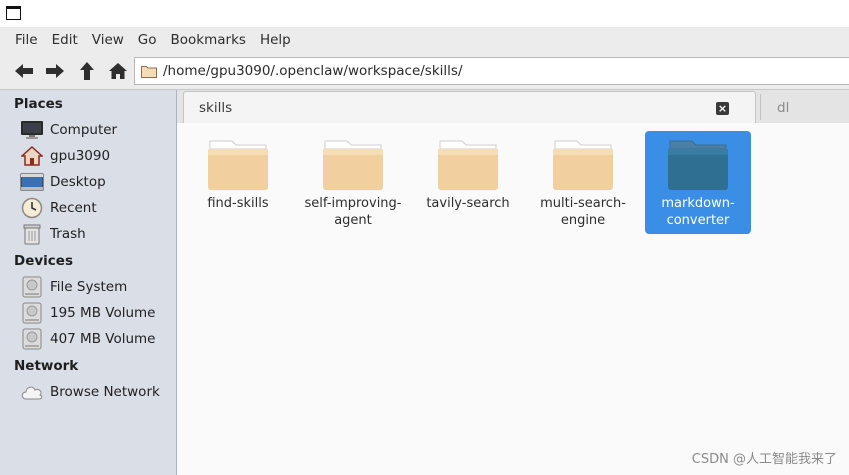 This screenshot has width=849, height=475. I want to click on monitor-icon, so click(32, 130).